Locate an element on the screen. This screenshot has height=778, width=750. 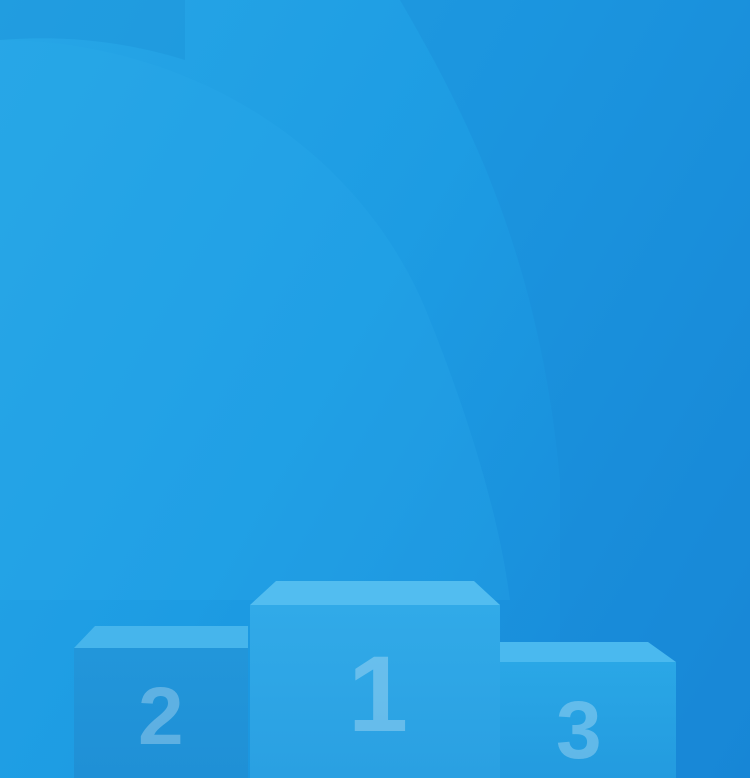
podium-second-top is located at coordinates (161, 637).